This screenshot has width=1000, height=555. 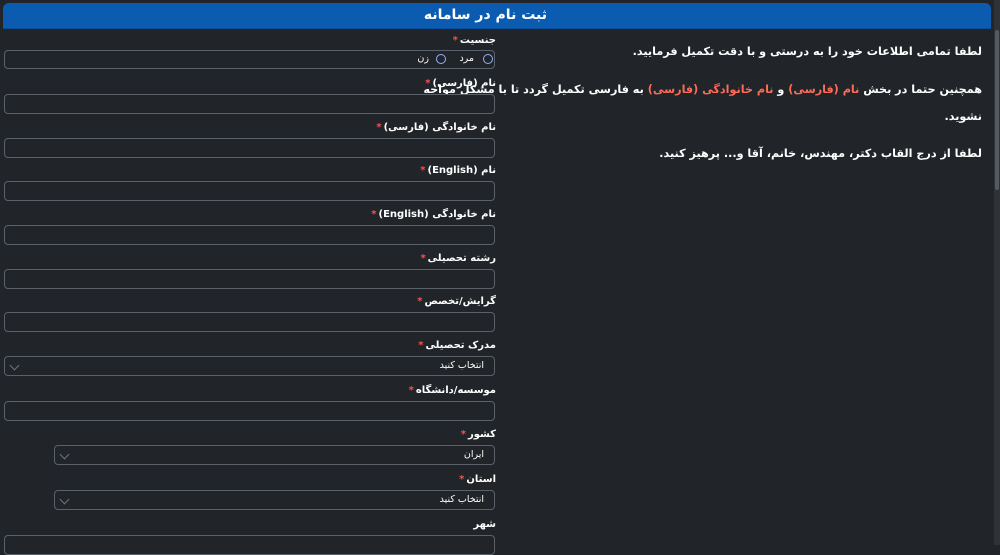 What do you see at coordinates (997, 272) in the screenshot?
I see `page-scrollbar` at bounding box center [997, 272].